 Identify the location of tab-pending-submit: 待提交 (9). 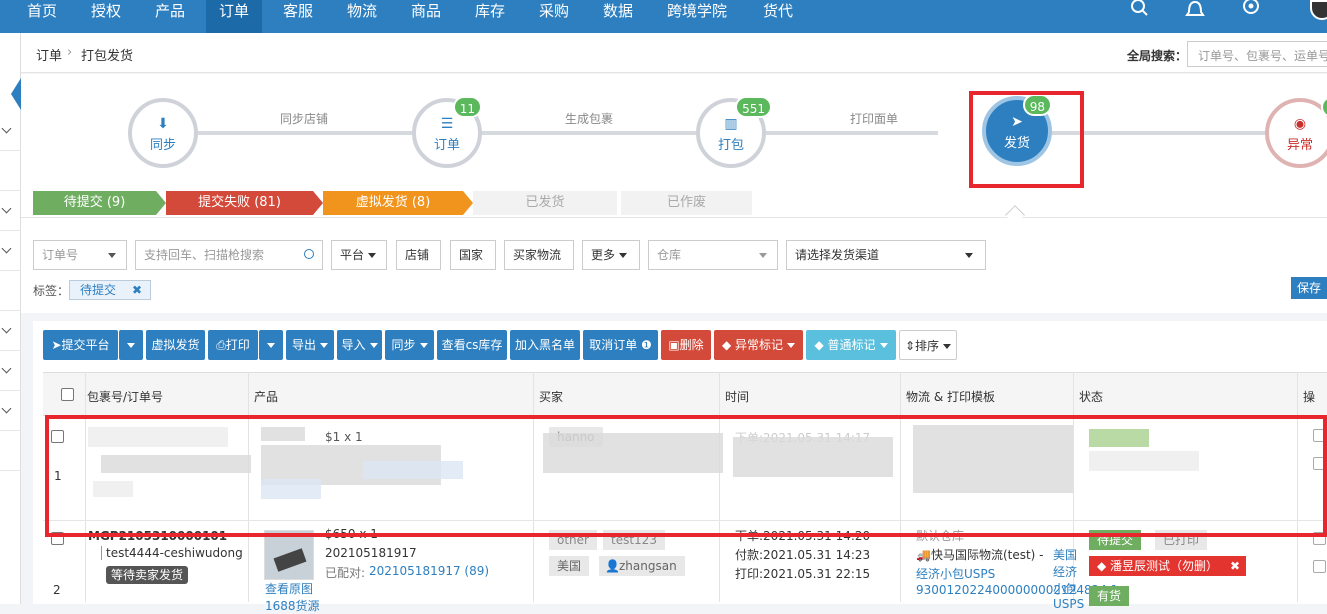
(94, 203).